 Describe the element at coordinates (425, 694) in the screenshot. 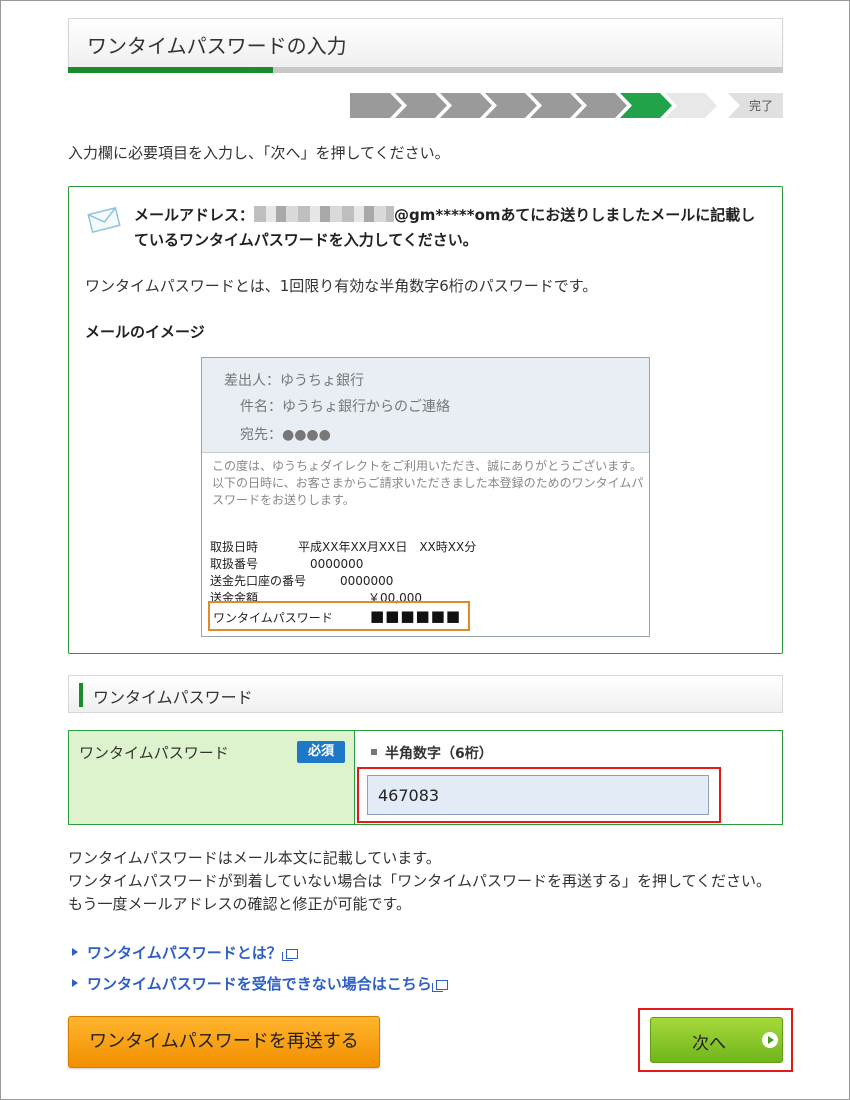

I see `section-header: ワンタイムパスワード` at that location.